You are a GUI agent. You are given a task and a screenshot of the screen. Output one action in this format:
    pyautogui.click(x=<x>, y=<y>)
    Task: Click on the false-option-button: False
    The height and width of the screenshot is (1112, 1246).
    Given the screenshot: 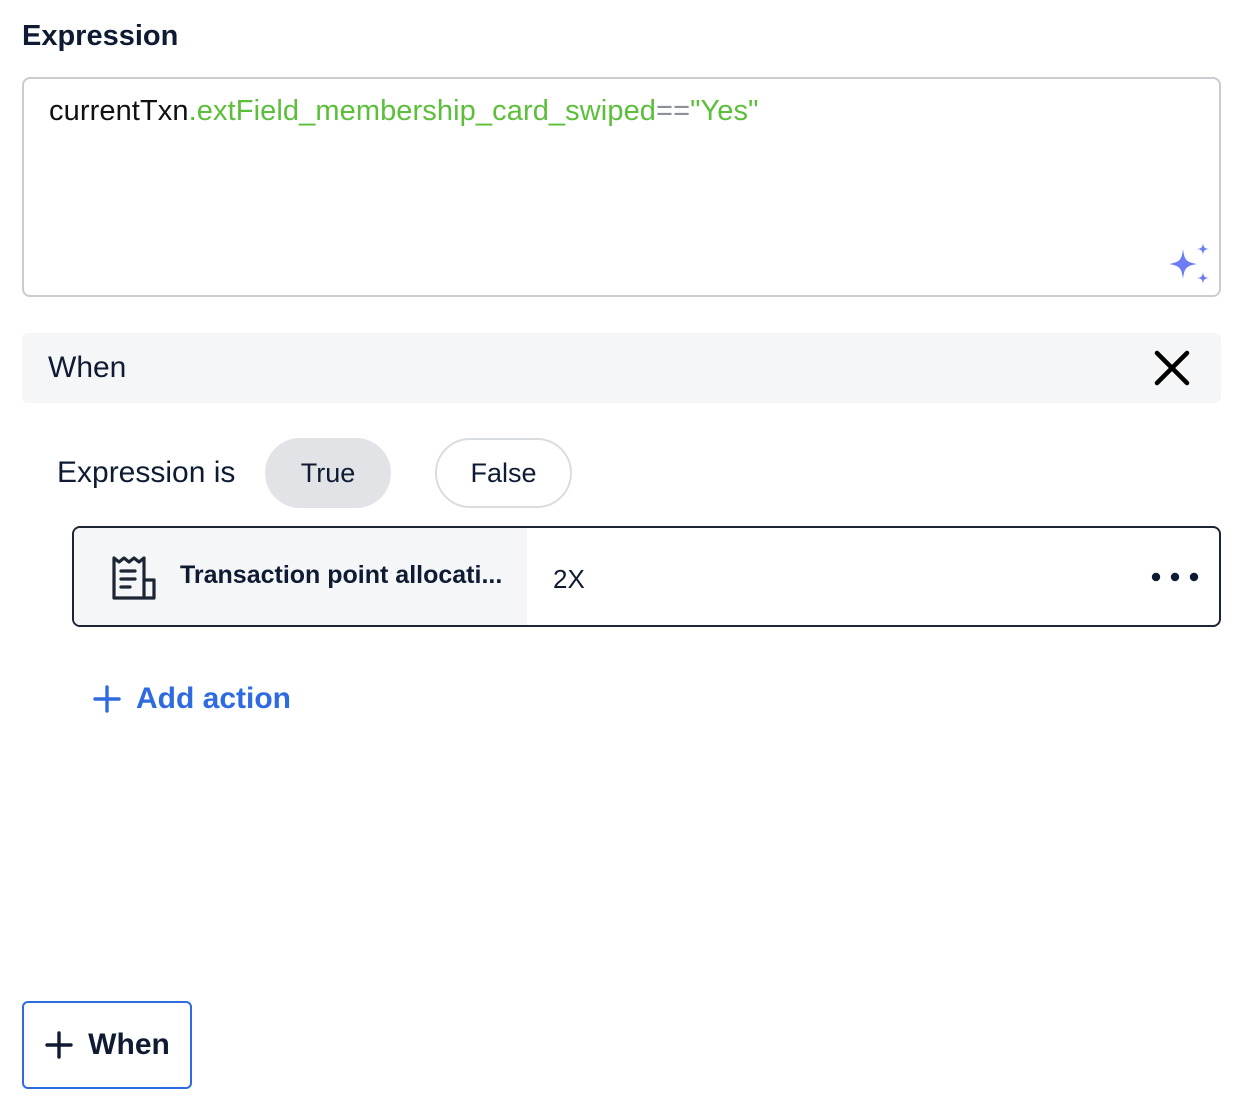 What is the action you would take?
    pyautogui.click(x=503, y=473)
    